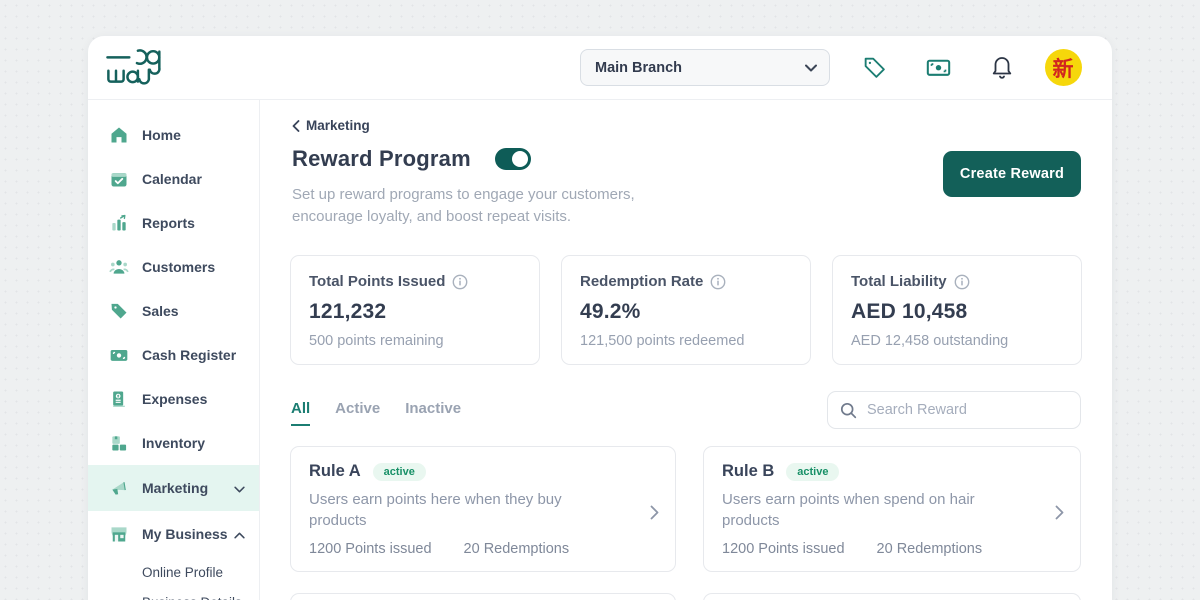 The width and height of the screenshot is (1200, 600). I want to click on stat-subtext: 121,500 points redeemed, so click(662, 341).